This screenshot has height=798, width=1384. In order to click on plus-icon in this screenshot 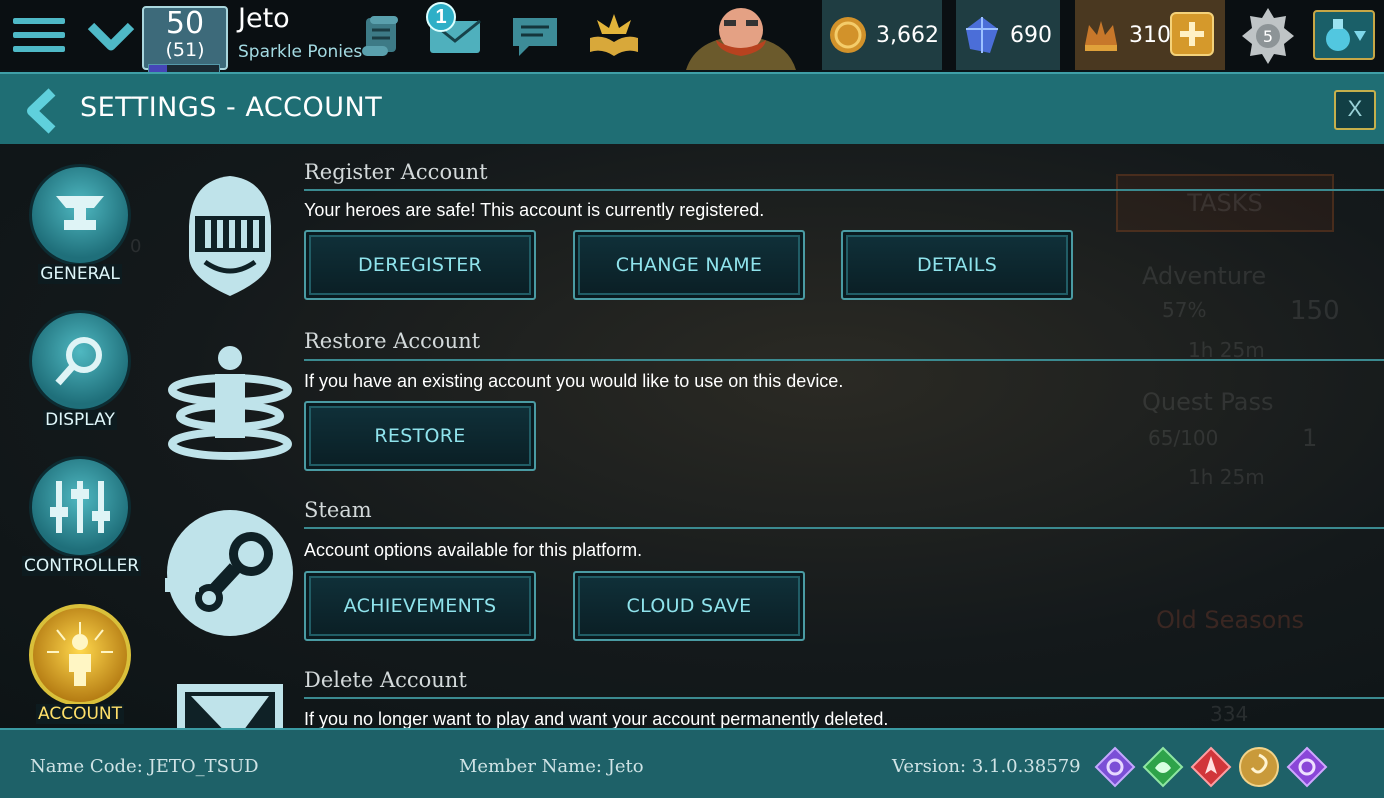, I will do `click(1192, 34)`.